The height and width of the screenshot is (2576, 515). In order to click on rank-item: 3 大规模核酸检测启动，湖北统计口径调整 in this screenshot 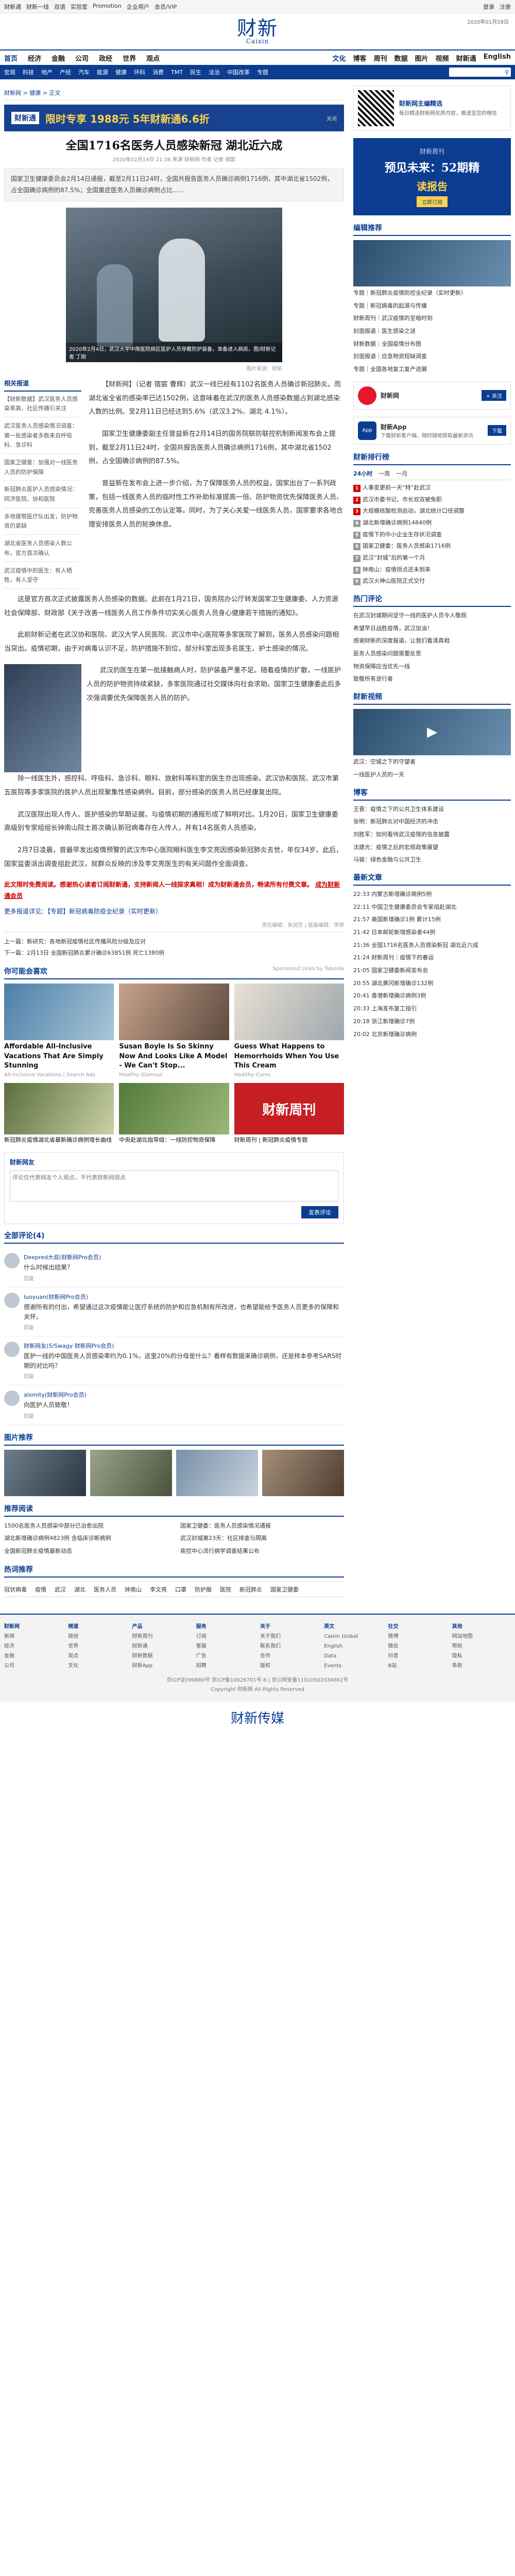, I will do `click(432, 511)`.